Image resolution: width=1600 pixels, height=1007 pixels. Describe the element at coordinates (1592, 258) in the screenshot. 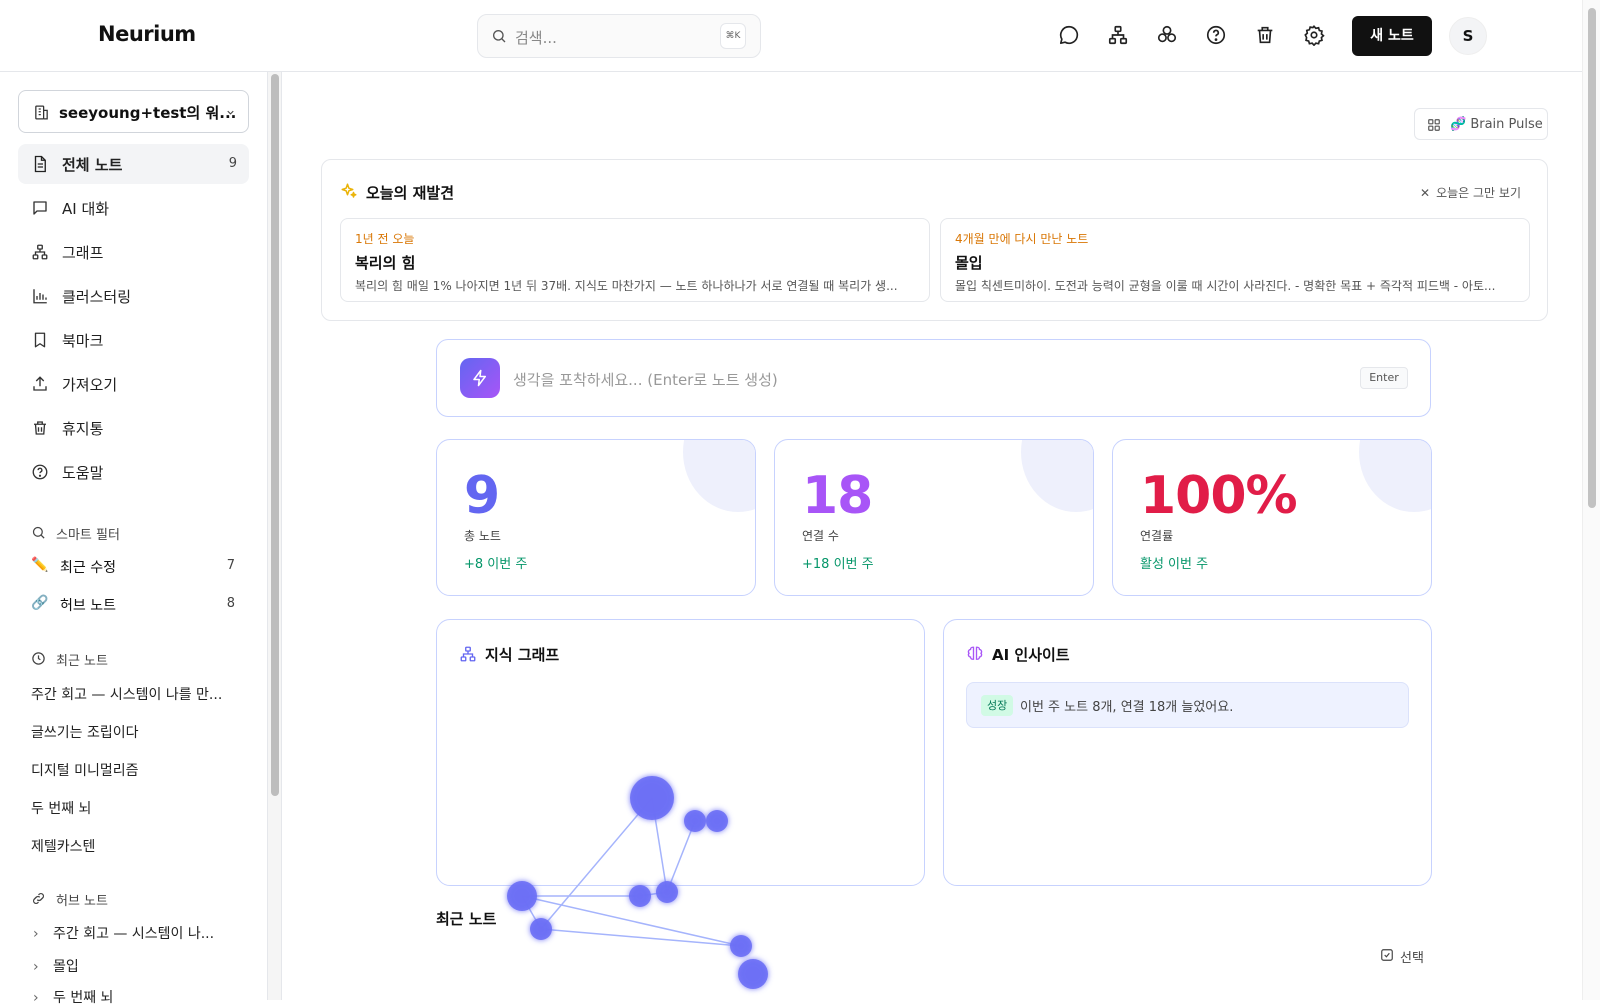

I see `page-scrollbar-thumb` at that location.